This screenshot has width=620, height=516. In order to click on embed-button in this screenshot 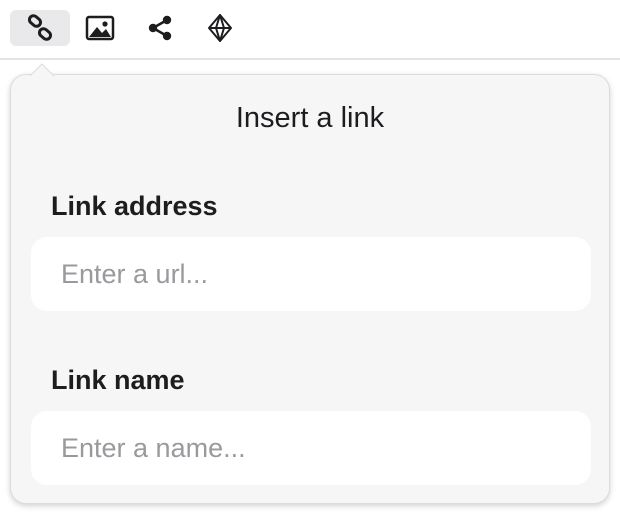, I will do `click(220, 28)`.